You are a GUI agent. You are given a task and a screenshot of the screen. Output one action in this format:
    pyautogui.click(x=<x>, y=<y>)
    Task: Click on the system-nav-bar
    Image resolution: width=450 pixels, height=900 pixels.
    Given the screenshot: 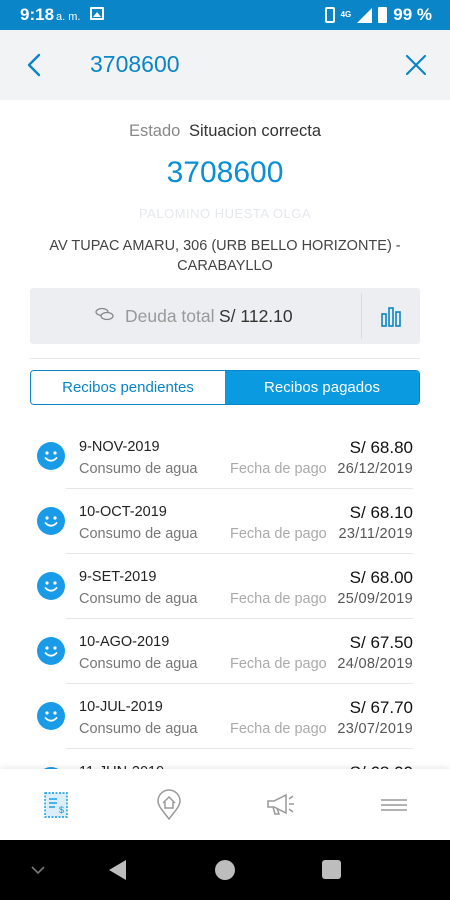 What is the action you would take?
    pyautogui.click(x=225, y=870)
    